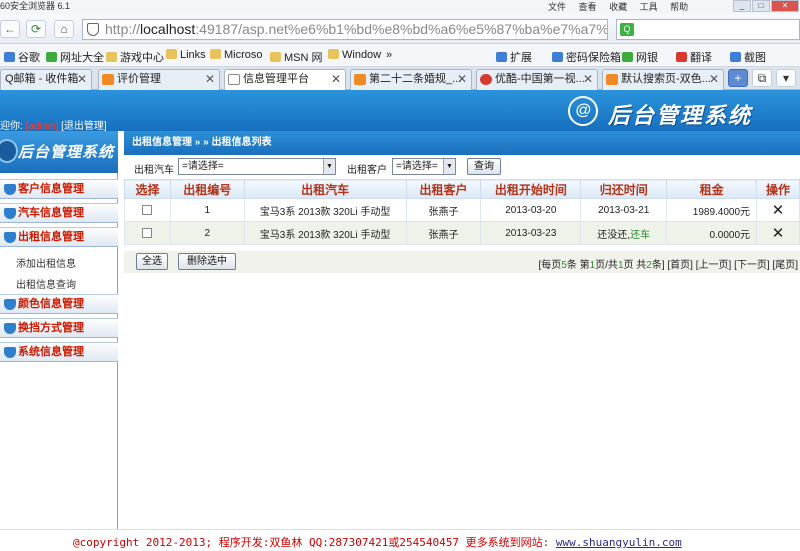  Describe the element at coordinates (10, 29) in the screenshot. I see `back-icon: ←` at that location.